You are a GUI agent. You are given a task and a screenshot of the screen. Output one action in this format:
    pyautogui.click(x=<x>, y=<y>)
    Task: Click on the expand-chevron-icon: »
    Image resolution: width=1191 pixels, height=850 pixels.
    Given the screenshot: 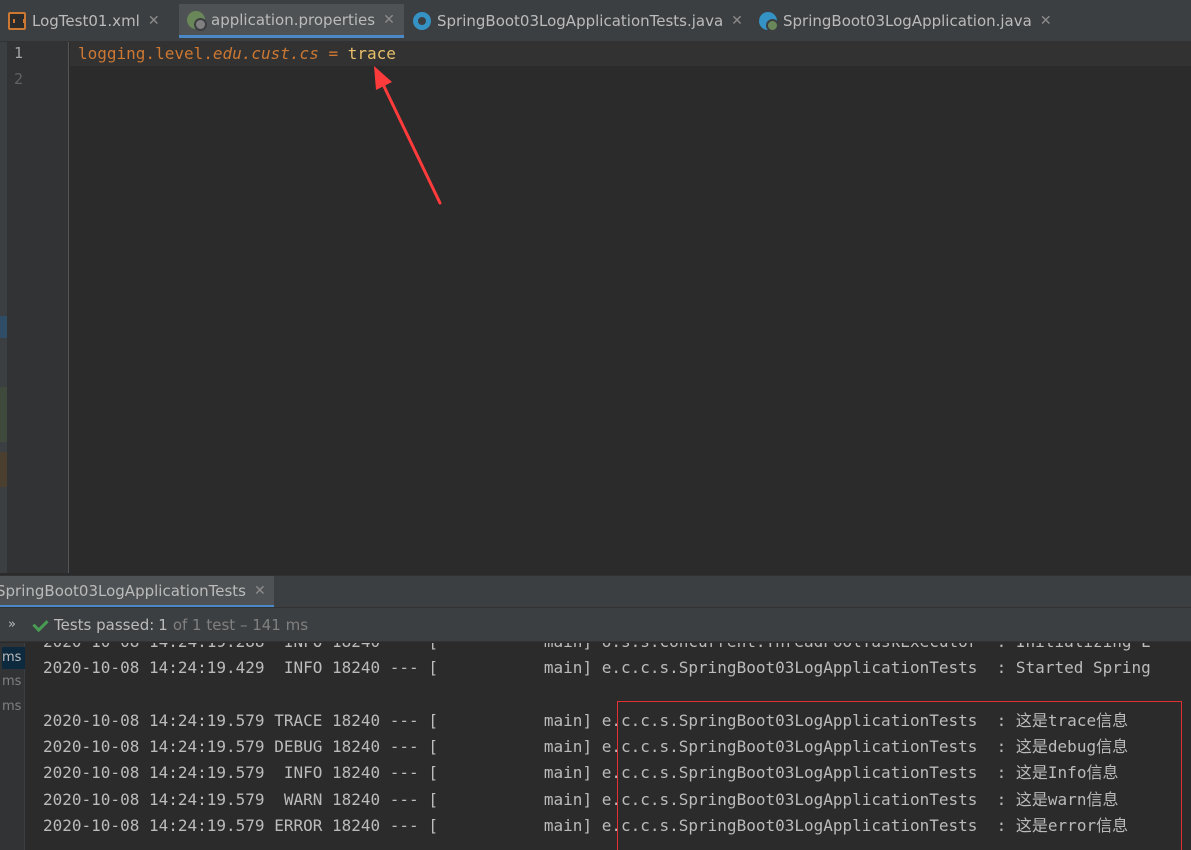 What is the action you would take?
    pyautogui.click(x=18, y=624)
    